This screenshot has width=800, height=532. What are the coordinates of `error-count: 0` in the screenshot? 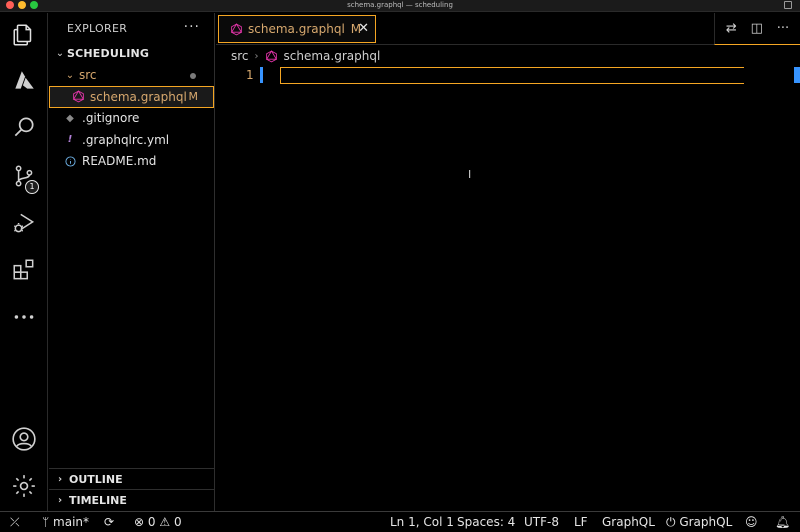 It's located at (151, 522).